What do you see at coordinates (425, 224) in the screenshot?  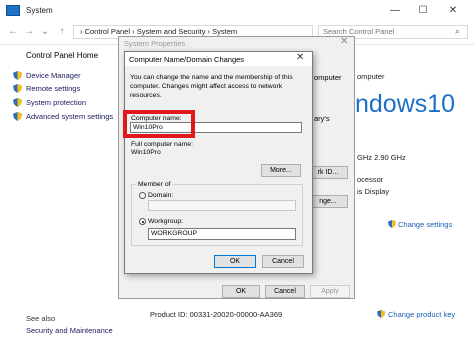 I see `change-settings-link: Change settings` at bounding box center [425, 224].